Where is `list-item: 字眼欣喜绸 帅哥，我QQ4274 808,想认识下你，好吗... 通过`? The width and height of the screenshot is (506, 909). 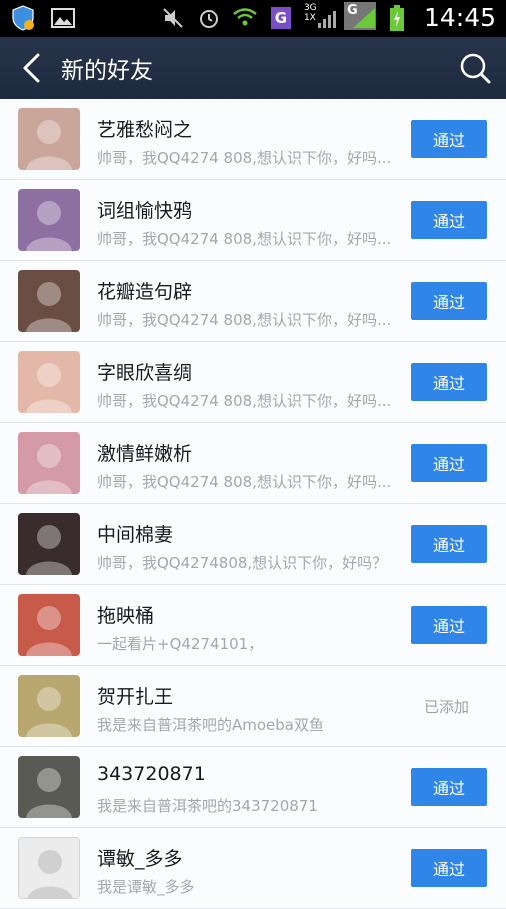 list-item: 字眼欣喜绸 帅哥，我QQ4274 808,想认识下你，好吗... 通过 is located at coordinates (253, 382).